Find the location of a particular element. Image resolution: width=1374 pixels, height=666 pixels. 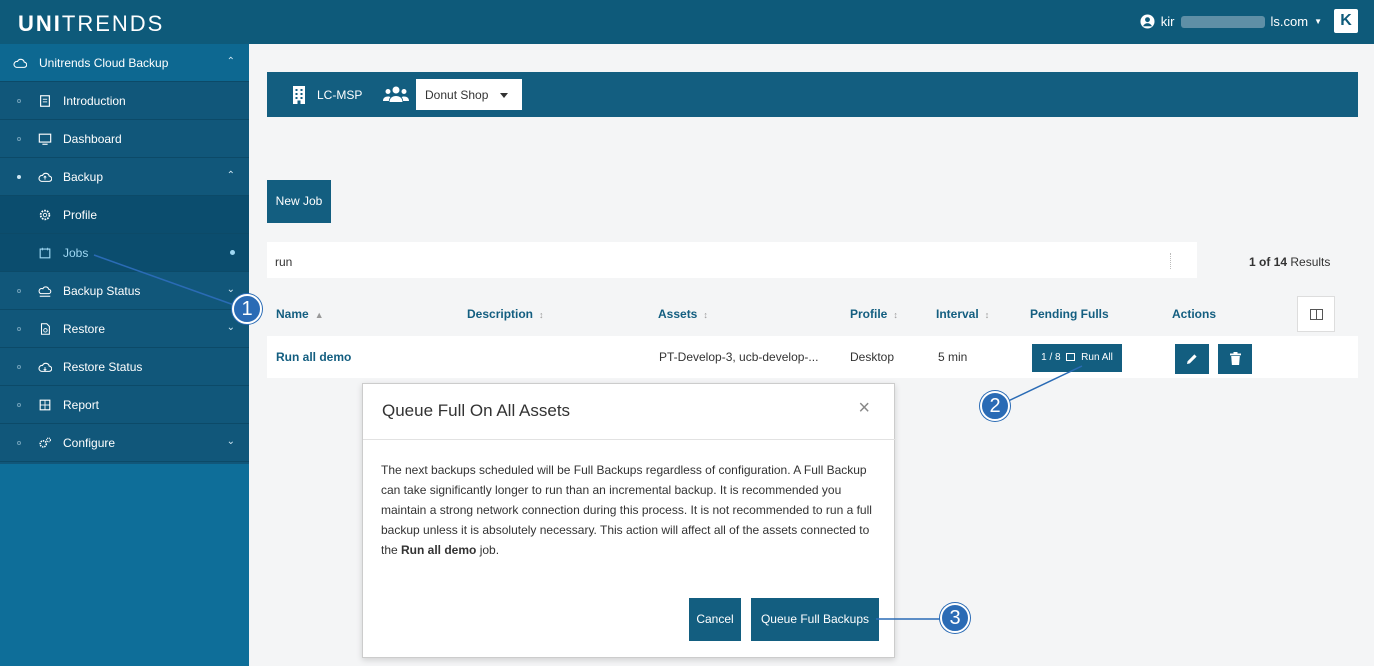

chevron-down-icon: ▼ is located at coordinates (1318, 21).